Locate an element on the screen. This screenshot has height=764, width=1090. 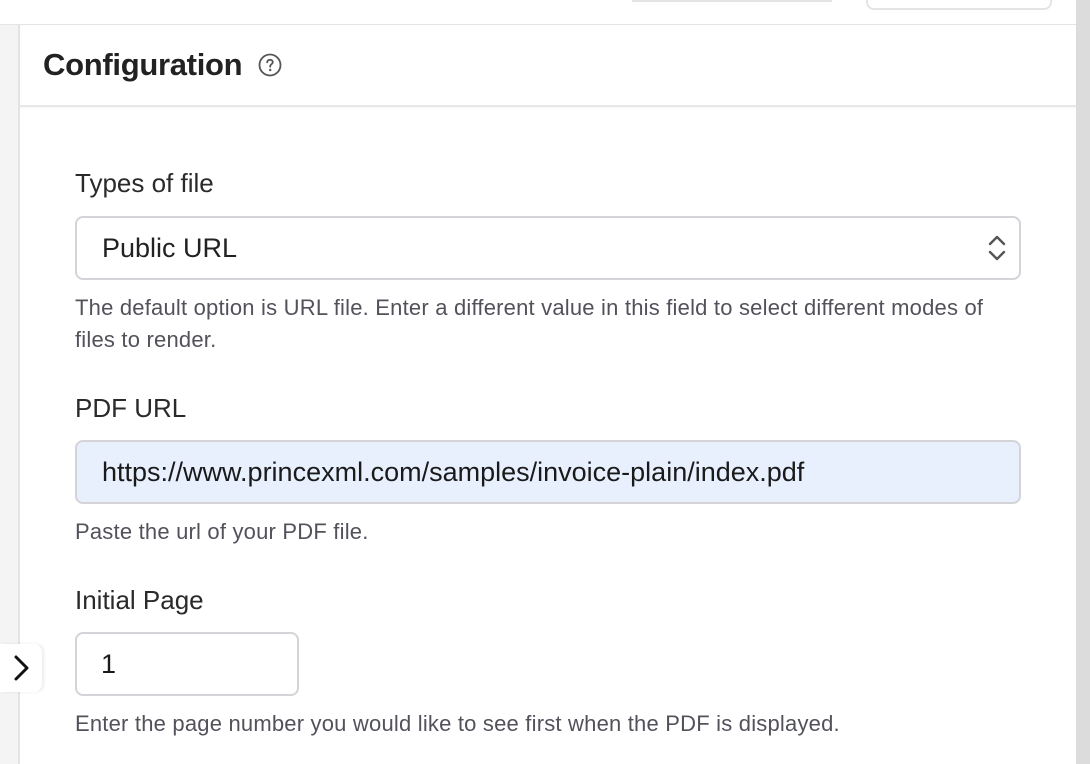
chevron-right-icon is located at coordinates (21, 668).